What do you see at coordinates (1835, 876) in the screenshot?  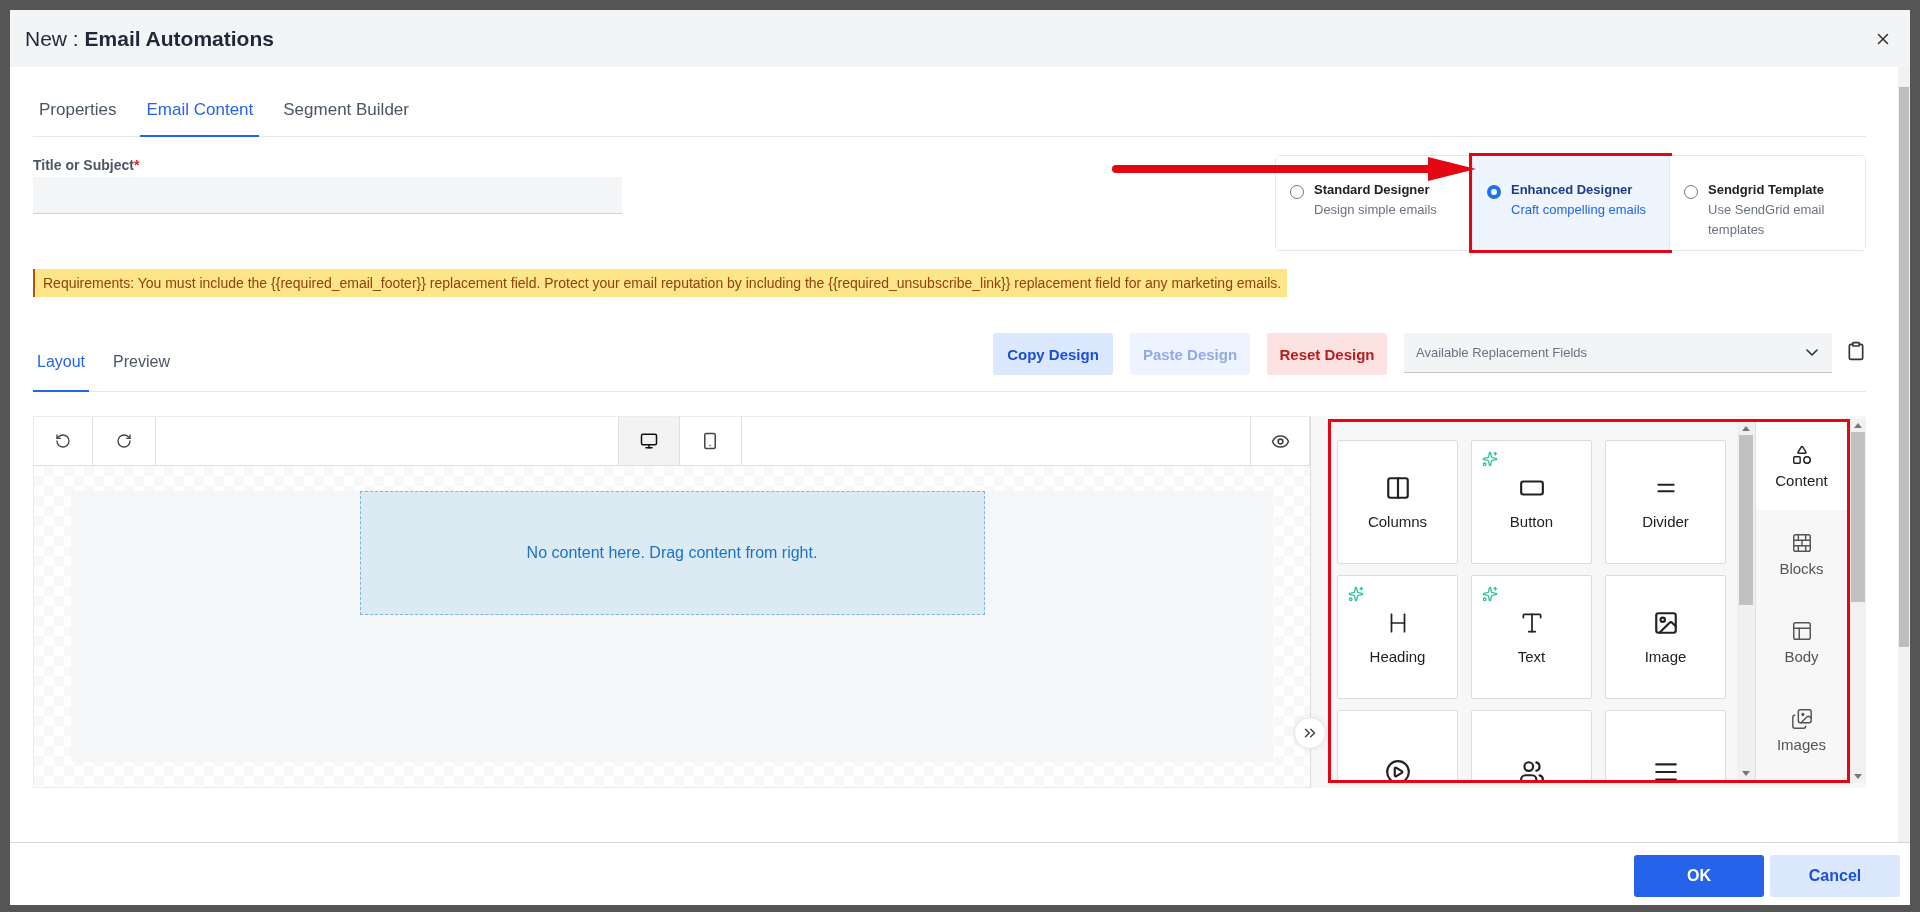 I see `cancel-button: Cancel` at bounding box center [1835, 876].